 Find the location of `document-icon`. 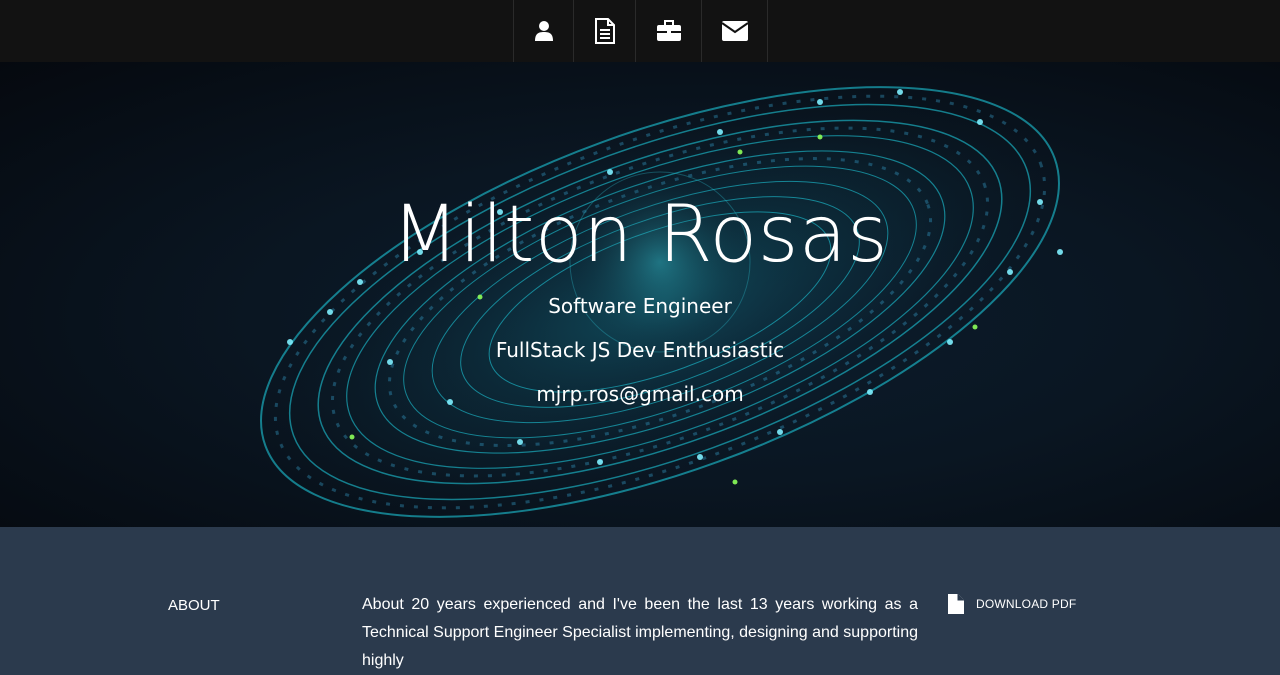

document-icon is located at coordinates (604, 31).